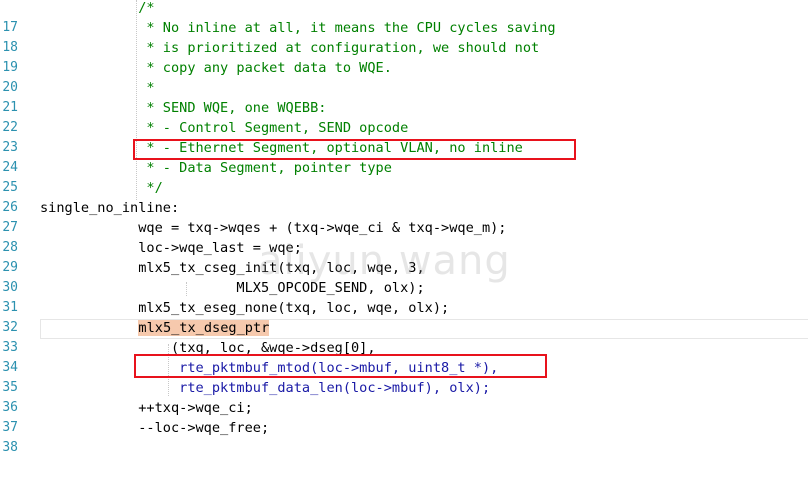  I want to click on code-text: --loc->wqe_free;, so click(155, 428).